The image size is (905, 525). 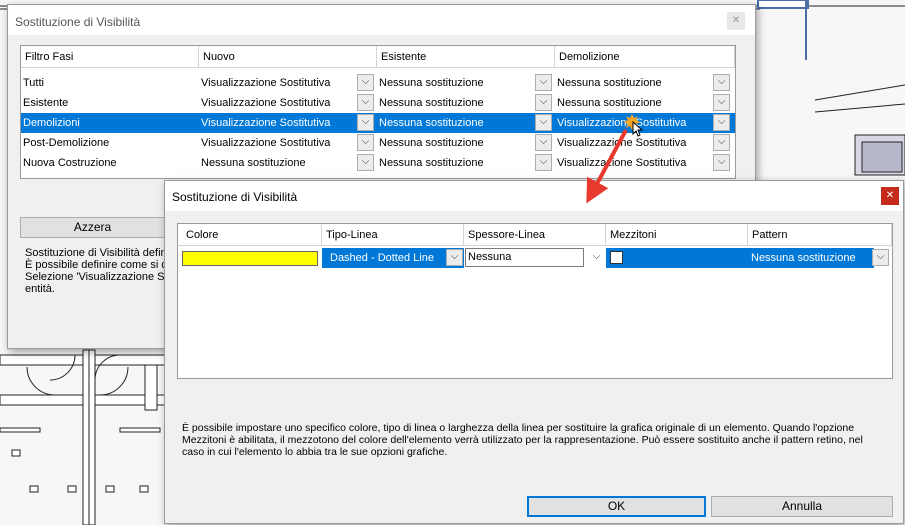 What do you see at coordinates (110, 103) in the screenshot?
I see `filter-cell: Esistente` at bounding box center [110, 103].